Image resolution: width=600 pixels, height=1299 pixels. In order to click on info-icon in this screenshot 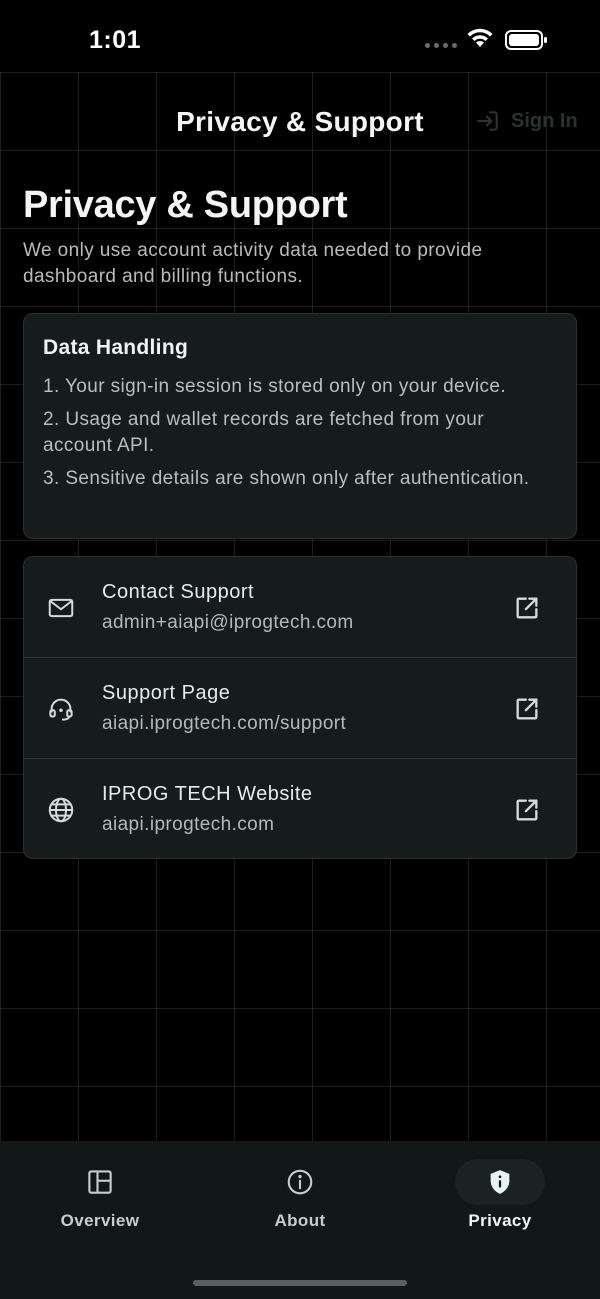, I will do `click(300, 1182)`.